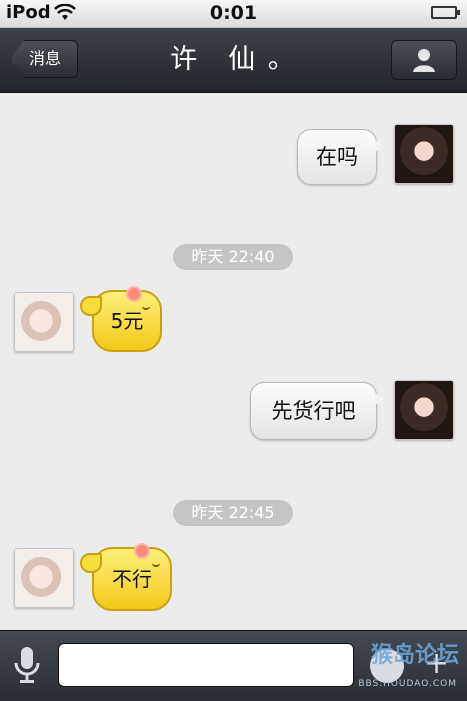 The height and width of the screenshot is (701, 467). What do you see at coordinates (27, 665) in the screenshot?
I see `microphone-icon` at bounding box center [27, 665].